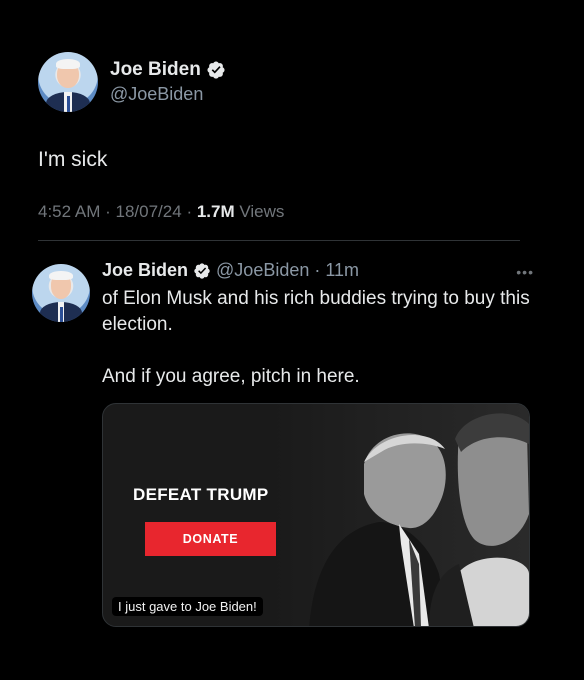 The height and width of the screenshot is (680, 584). Describe the element at coordinates (261, 211) in the screenshot. I see `views-label: Views` at that location.